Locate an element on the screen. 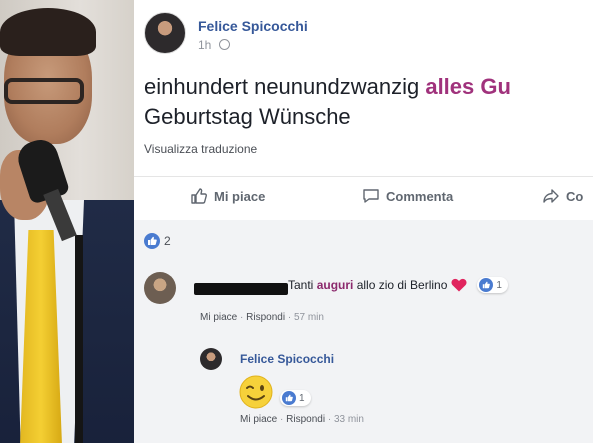 The image size is (593, 443). reply-reaction-count: 1 is located at coordinates (302, 398).